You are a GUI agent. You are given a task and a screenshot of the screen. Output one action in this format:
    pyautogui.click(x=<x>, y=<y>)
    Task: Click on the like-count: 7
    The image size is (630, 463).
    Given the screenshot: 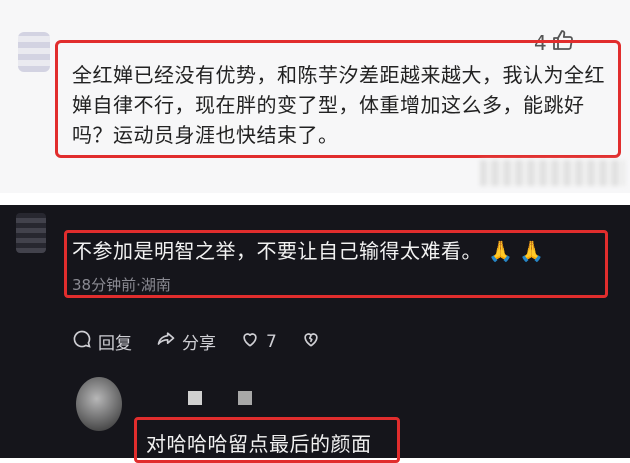 What is the action you would take?
    pyautogui.click(x=271, y=341)
    